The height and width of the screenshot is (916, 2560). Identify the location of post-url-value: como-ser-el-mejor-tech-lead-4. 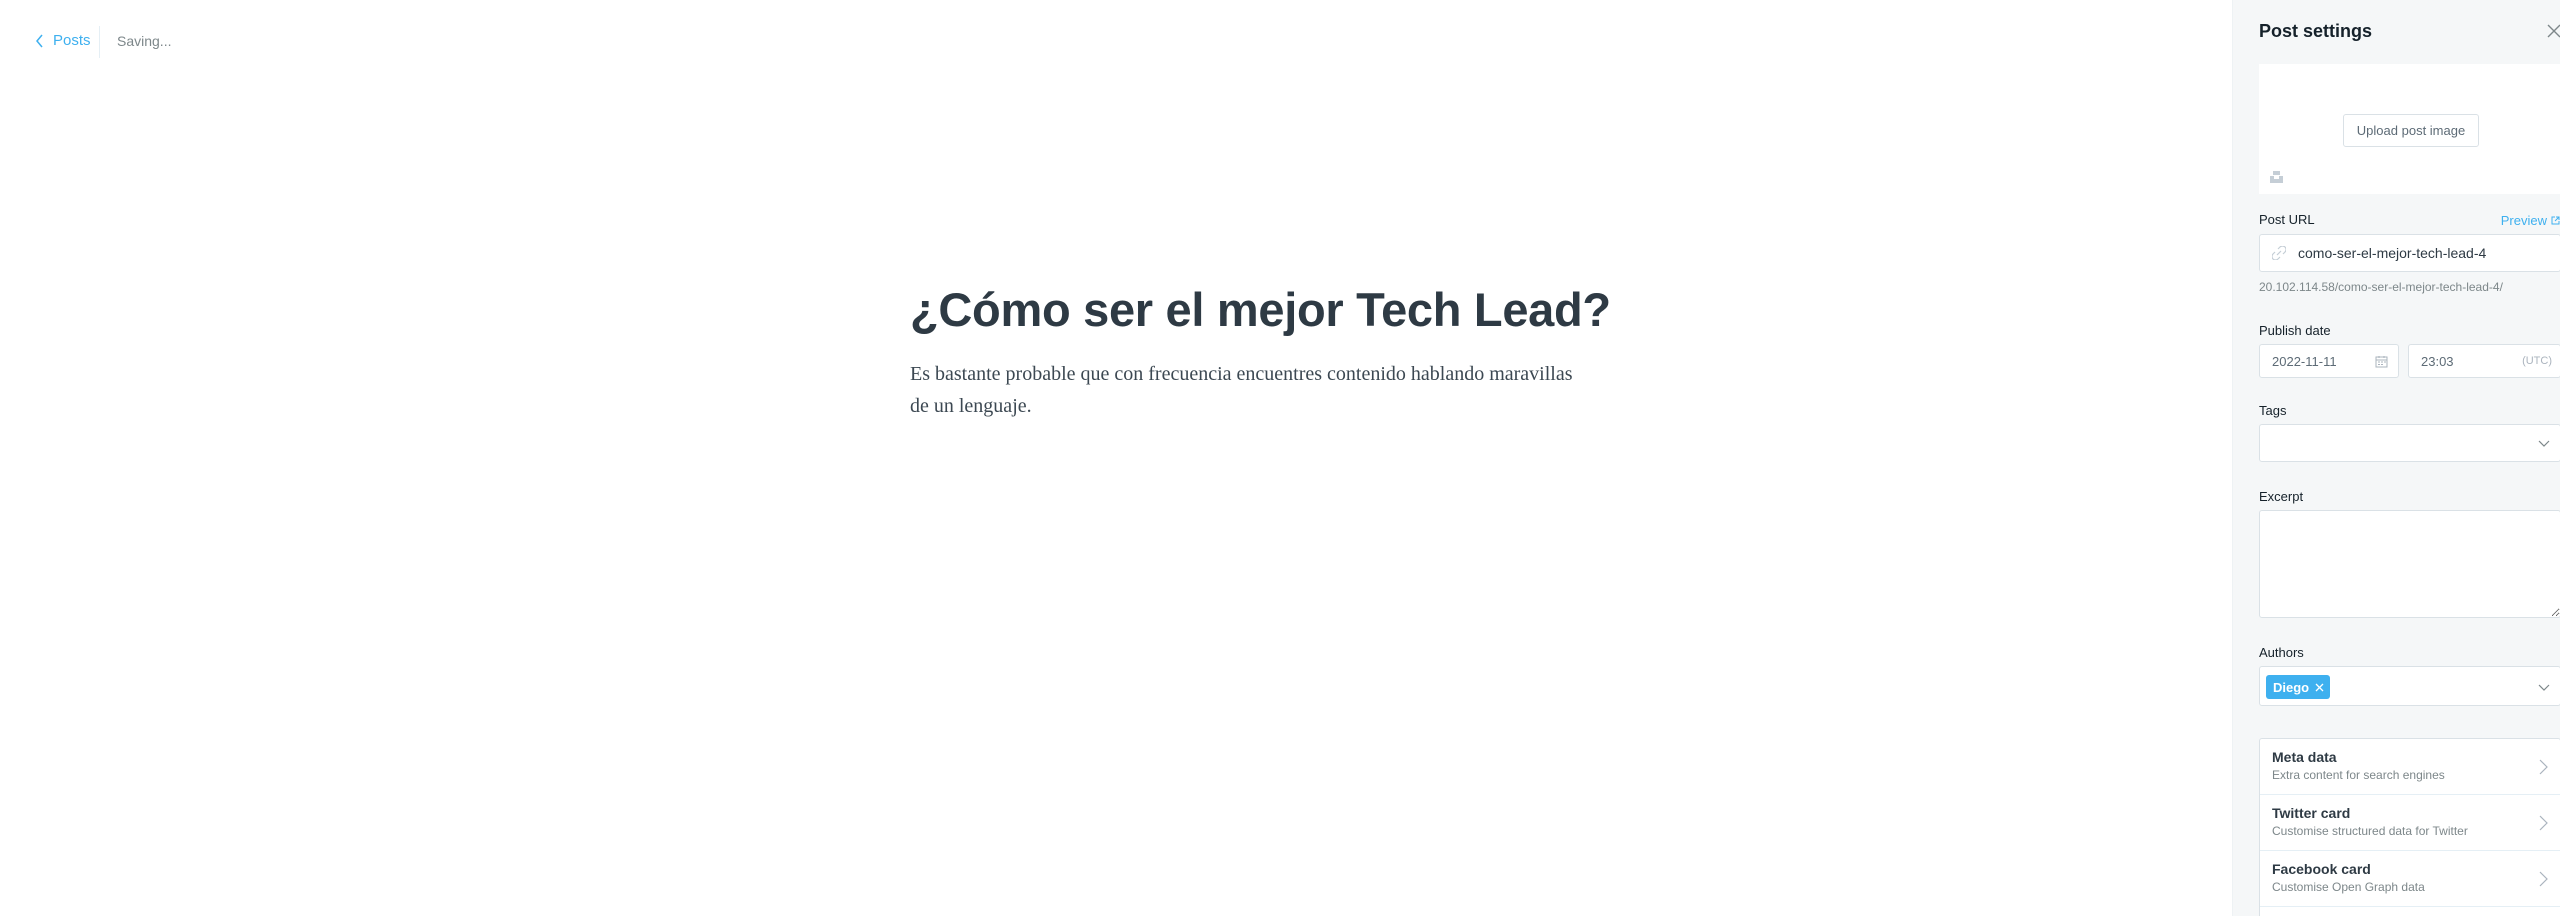
(2392, 253).